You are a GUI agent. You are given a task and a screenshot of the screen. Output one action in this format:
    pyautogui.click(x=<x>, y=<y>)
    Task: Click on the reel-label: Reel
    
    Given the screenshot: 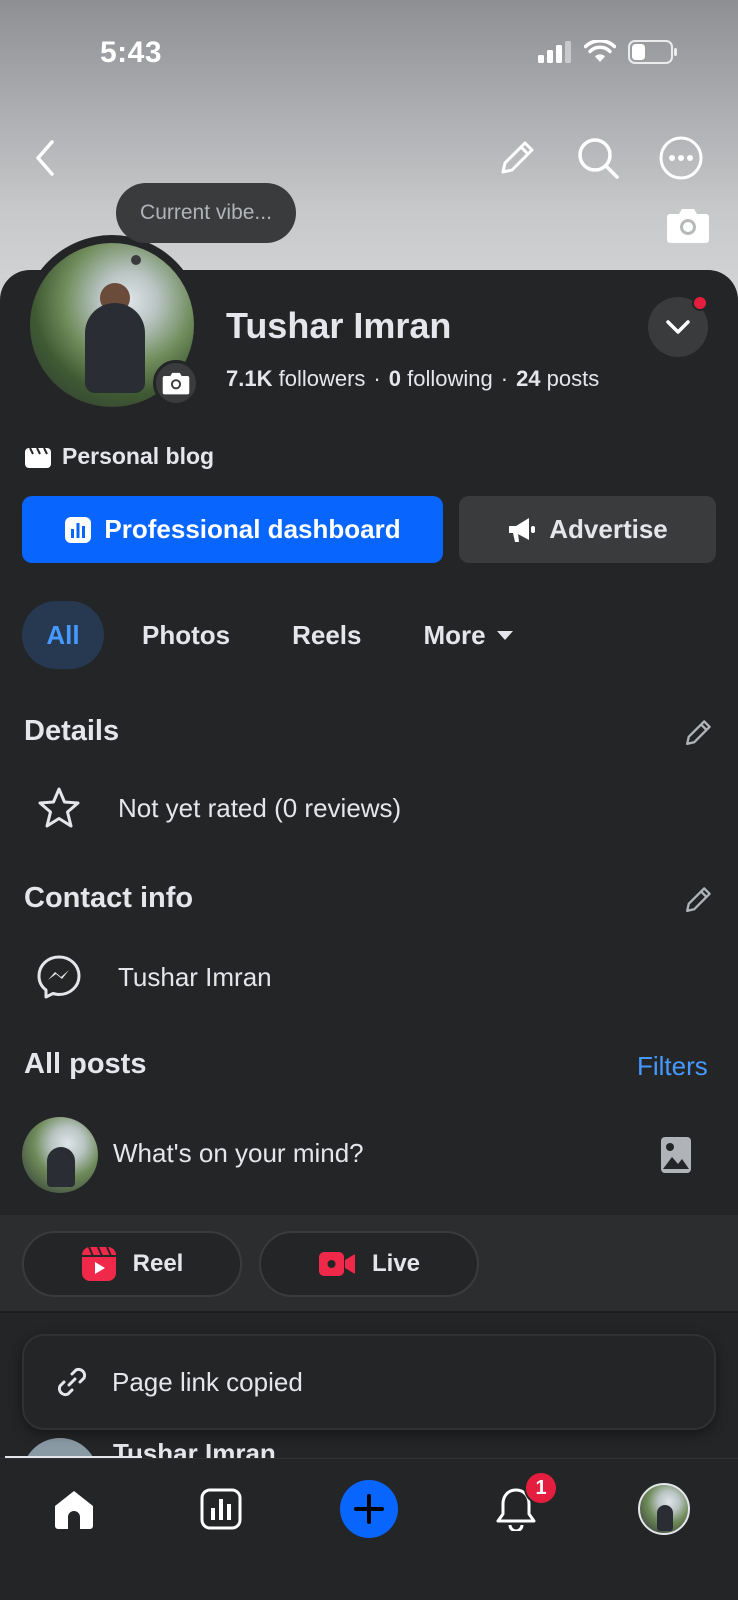 What is the action you would take?
    pyautogui.click(x=158, y=1263)
    